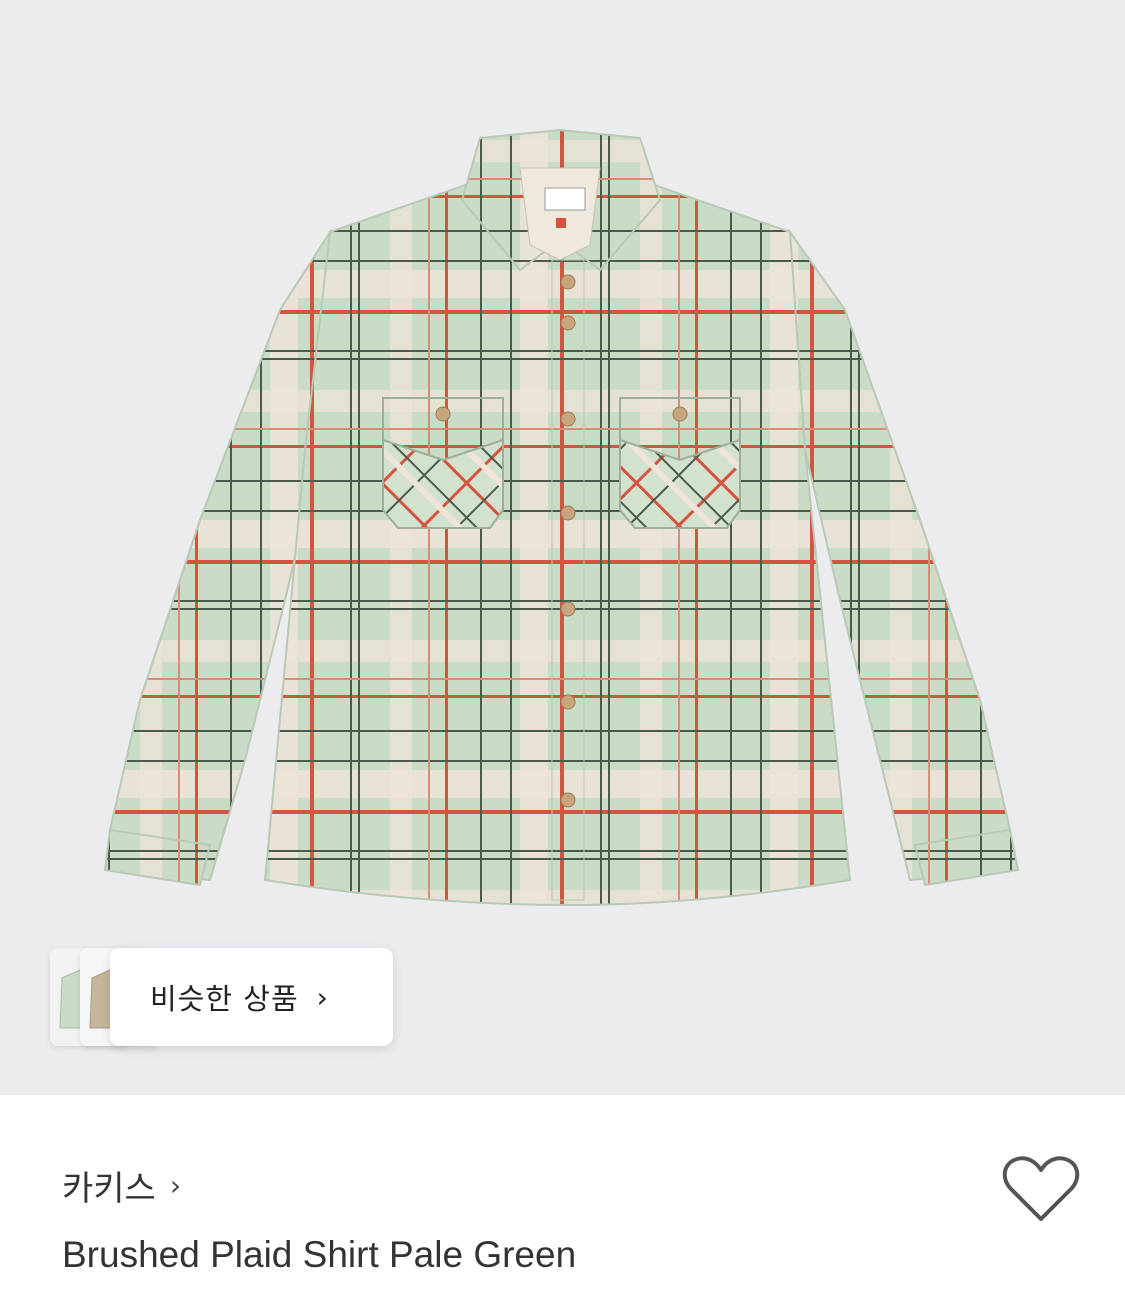 Image resolution: width=1125 pixels, height=1292 pixels. What do you see at coordinates (319, 1254) in the screenshot?
I see `product-title: Brushed Plaid Shirt Pale Green` at bounding box center [319, 1254].